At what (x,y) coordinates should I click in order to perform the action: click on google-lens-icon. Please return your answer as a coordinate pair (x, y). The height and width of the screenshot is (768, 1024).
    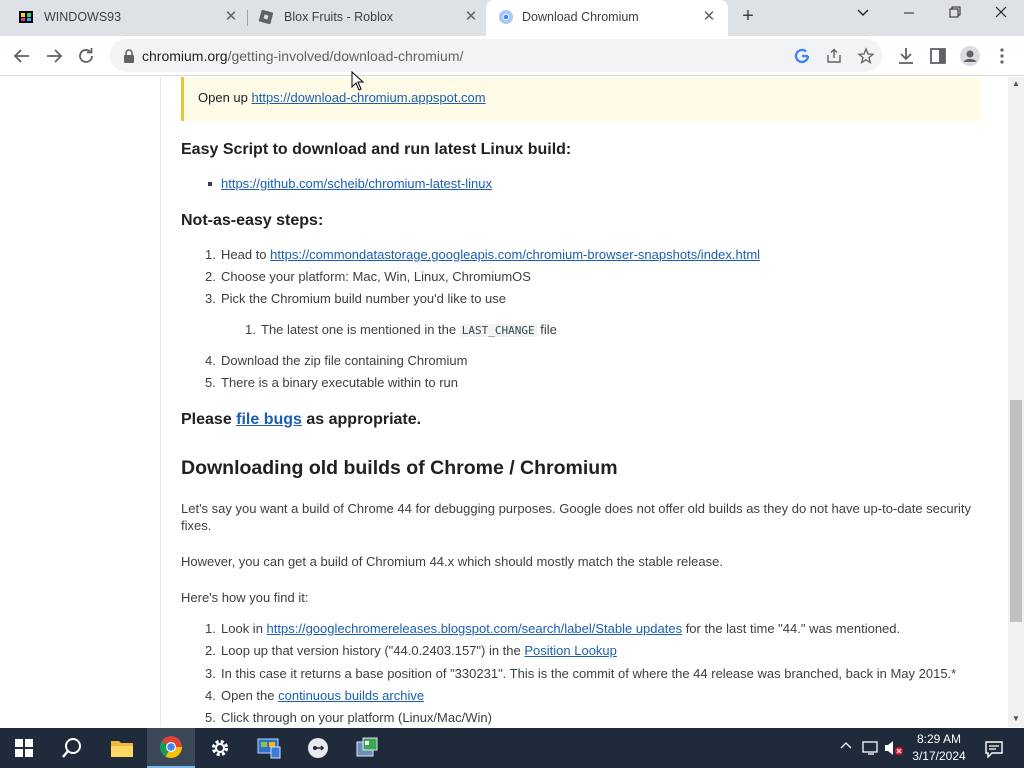
    Looking at the image, I should click on (802, 56).